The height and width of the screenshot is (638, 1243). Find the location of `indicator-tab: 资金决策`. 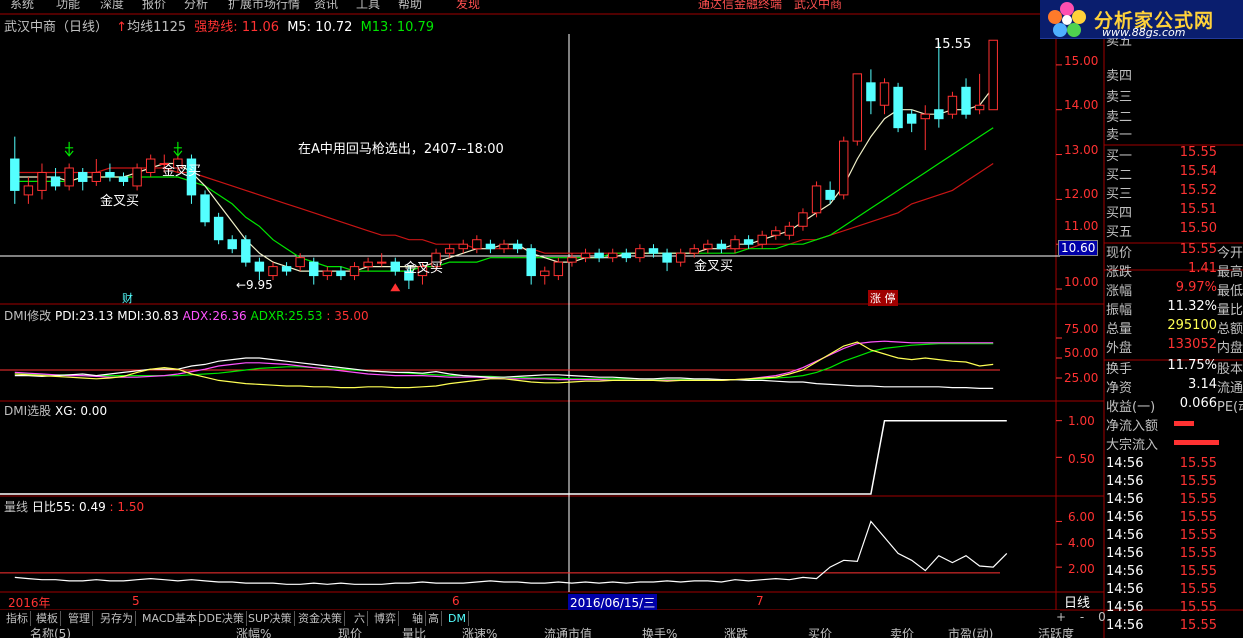

indicator-tab: 资金决策 is located at coordinates (320, 618).